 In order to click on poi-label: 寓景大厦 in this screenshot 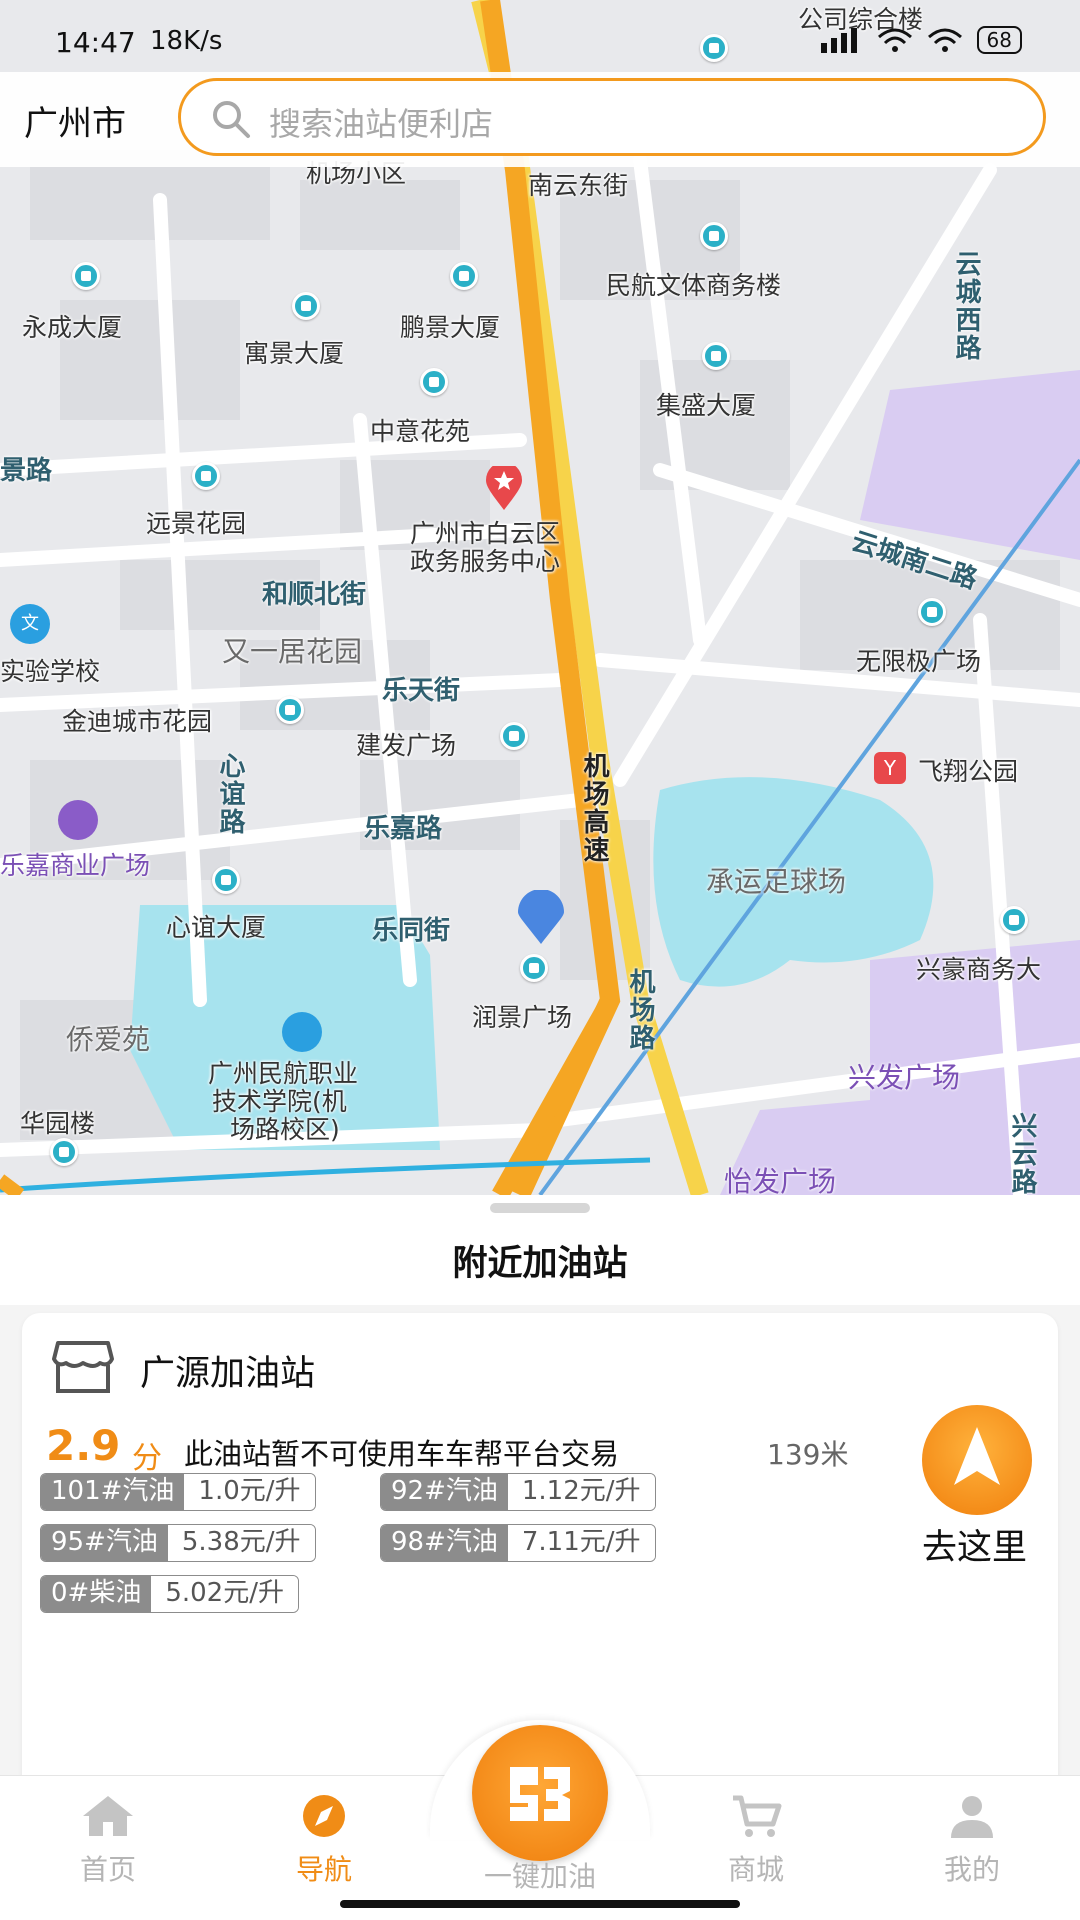, I will do `click(294, 352)`.